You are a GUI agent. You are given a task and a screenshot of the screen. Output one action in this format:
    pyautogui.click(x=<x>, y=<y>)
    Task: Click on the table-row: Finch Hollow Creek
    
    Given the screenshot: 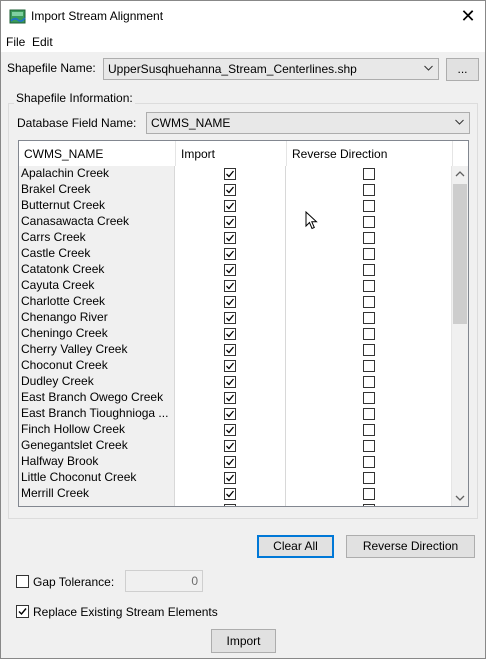 What is the action you would take?
    pyautogui.click(x=235, y=430)
    